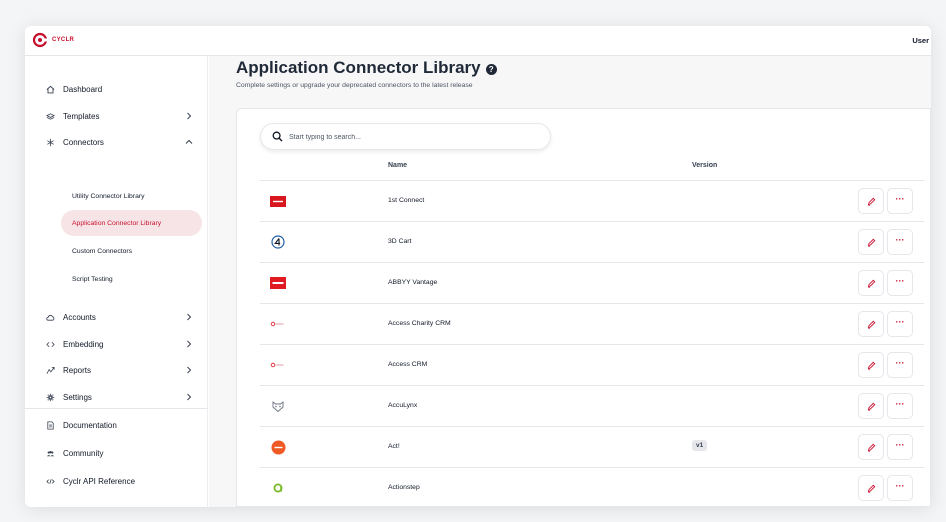  I want to click on help-icon: ?, so click(491, 69).